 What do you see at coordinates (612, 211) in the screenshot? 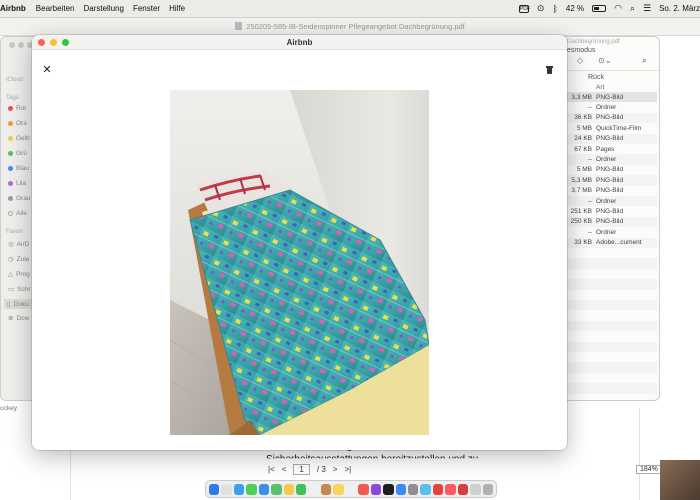
I see `file-row: 251 KB PNG-Bild` at bounding box center [612, 211].